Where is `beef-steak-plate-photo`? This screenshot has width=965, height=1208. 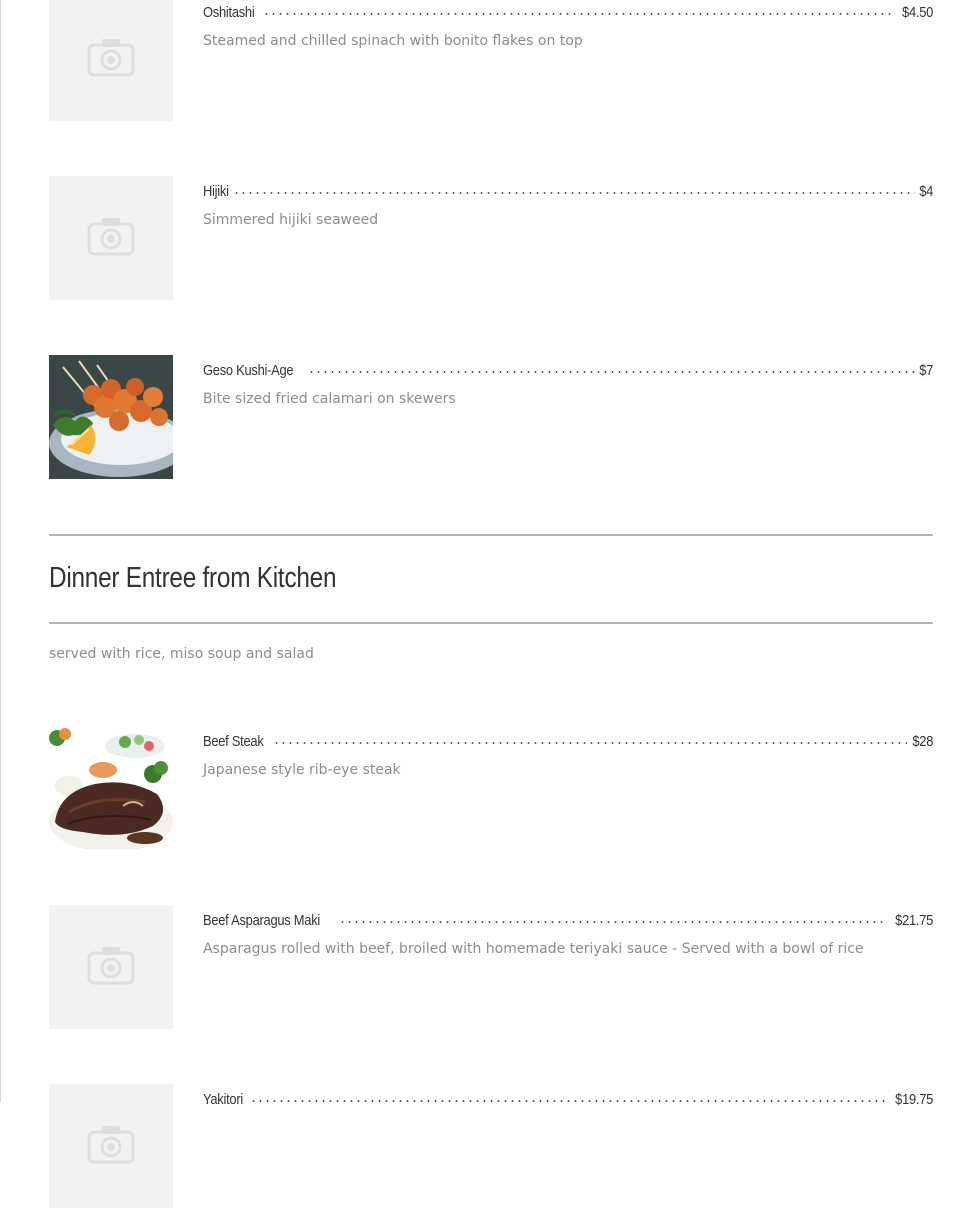 beef-steak-plate-photo is located at coordinates (111, 788).